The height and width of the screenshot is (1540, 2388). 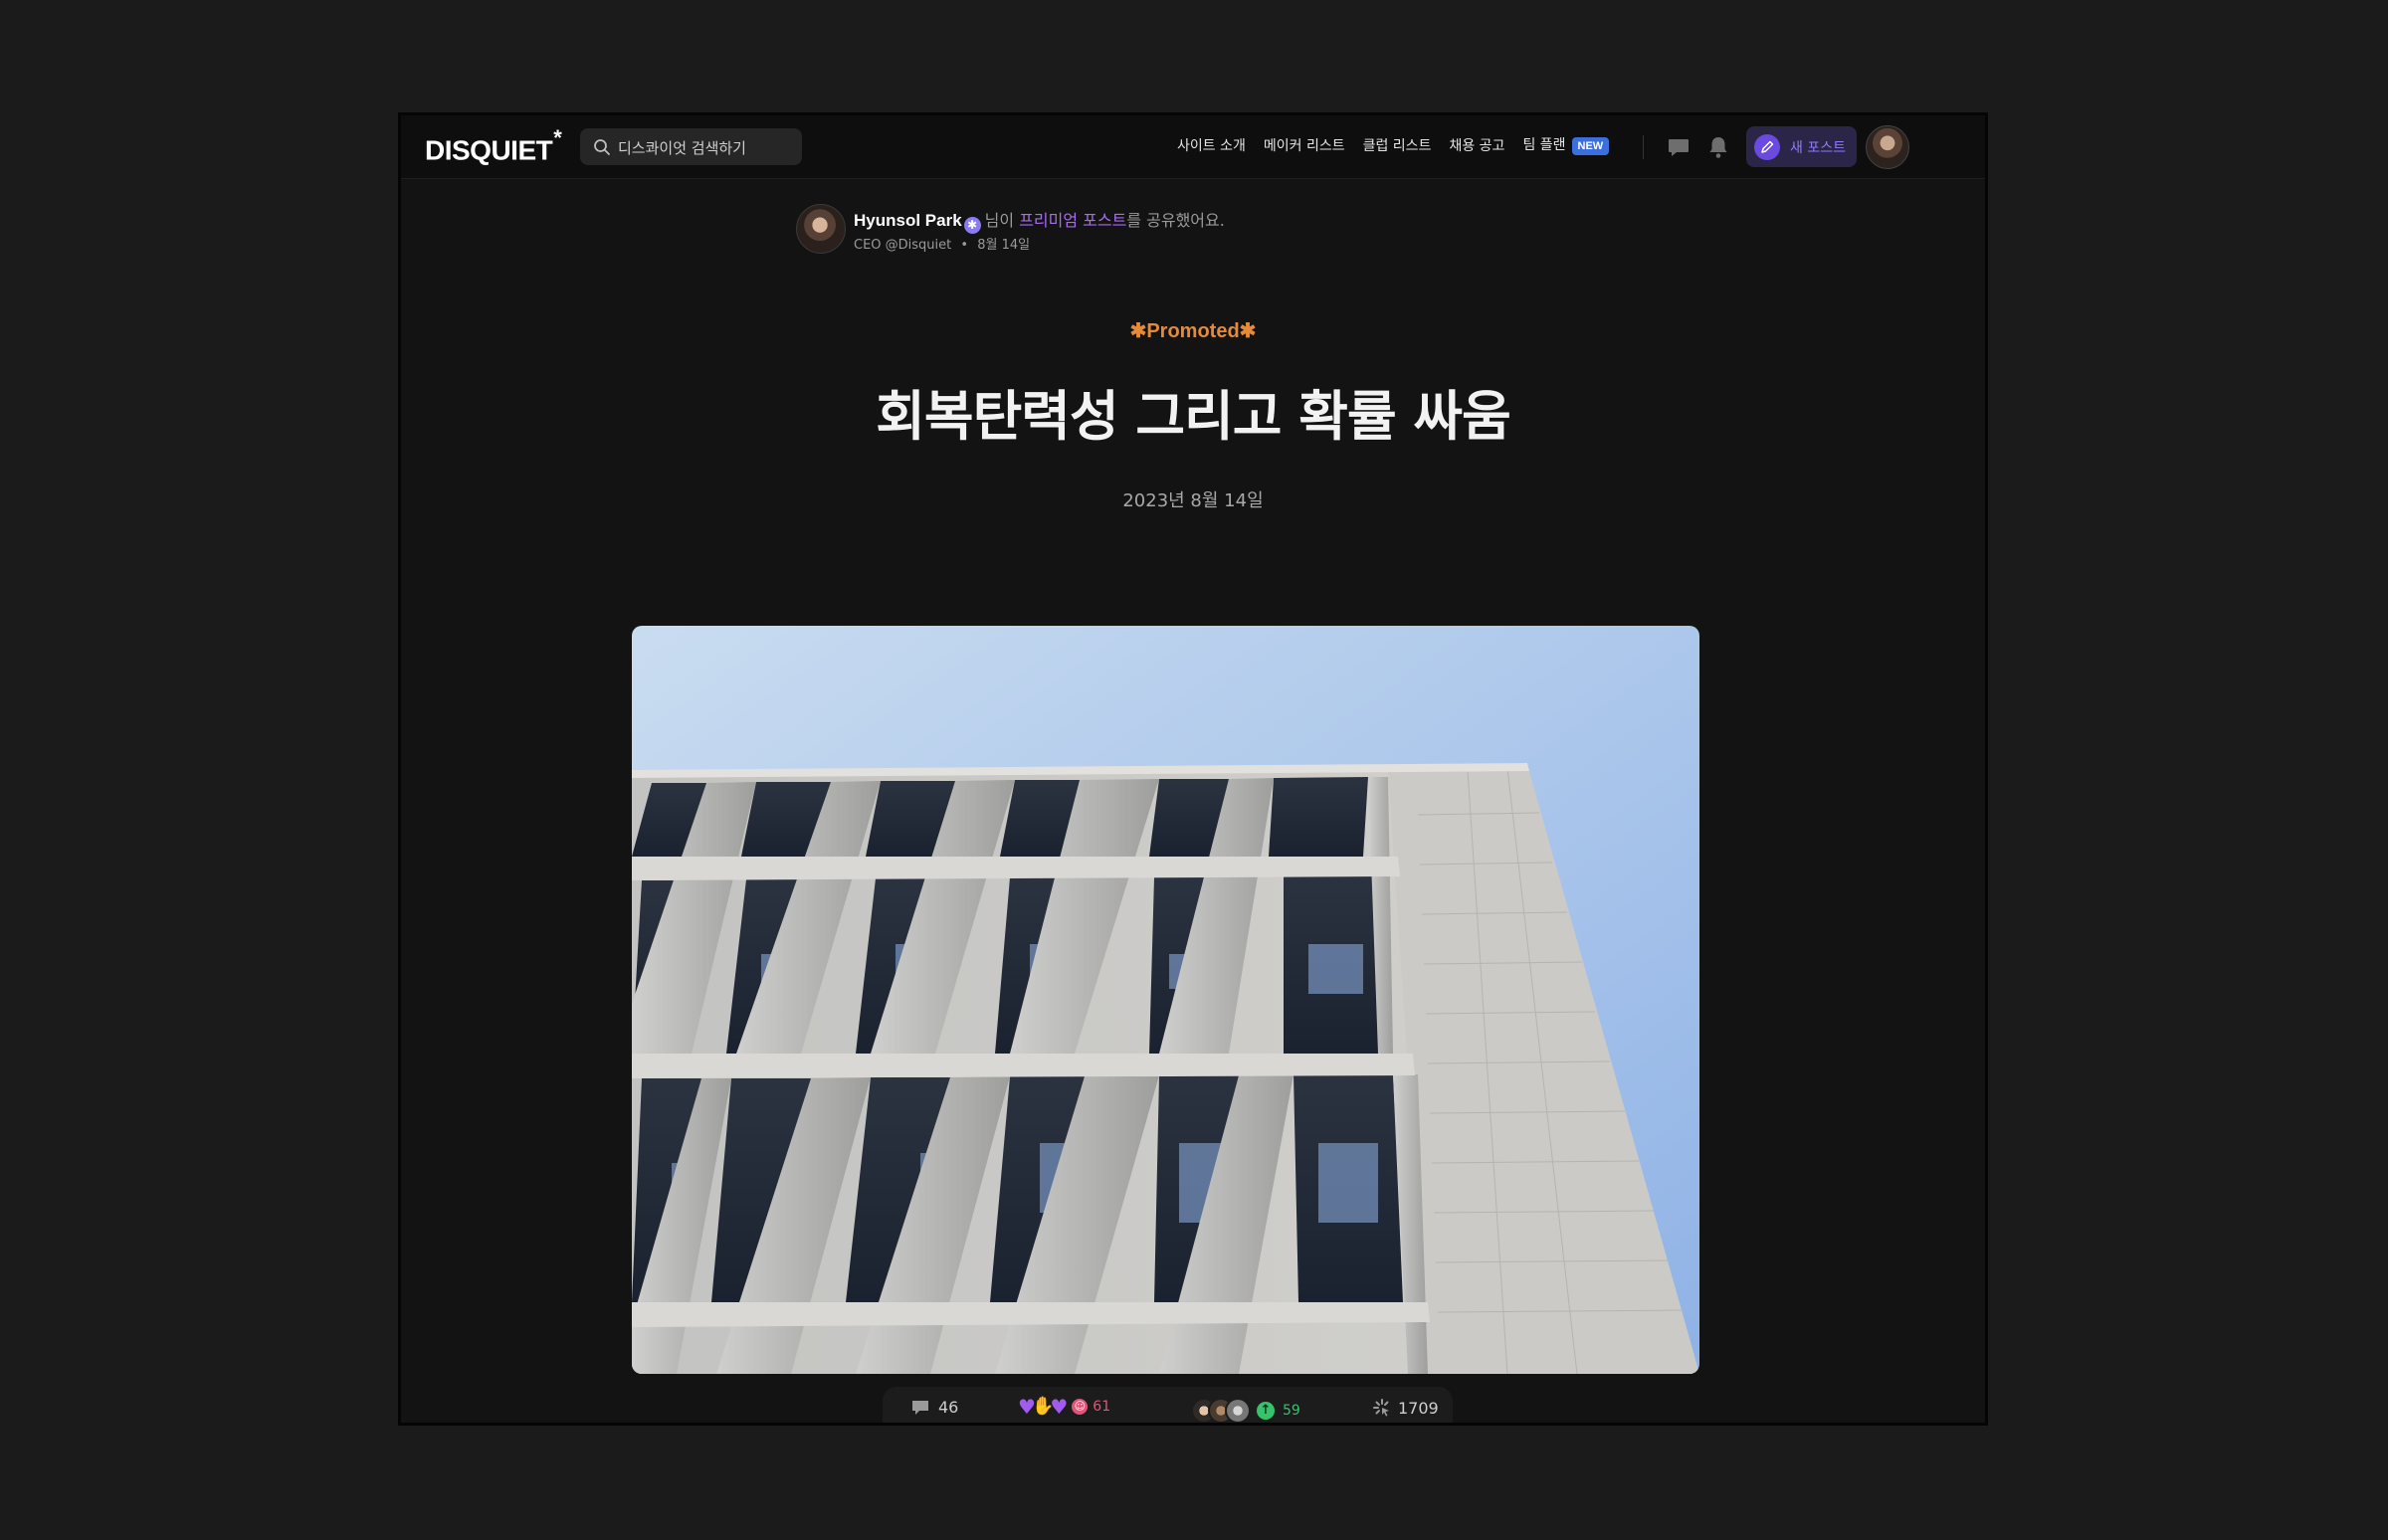 What do you see at coordinates (934, 1407) in the screenshot?
I see `comment-stat: 46` at bounding box center [934, 1407].